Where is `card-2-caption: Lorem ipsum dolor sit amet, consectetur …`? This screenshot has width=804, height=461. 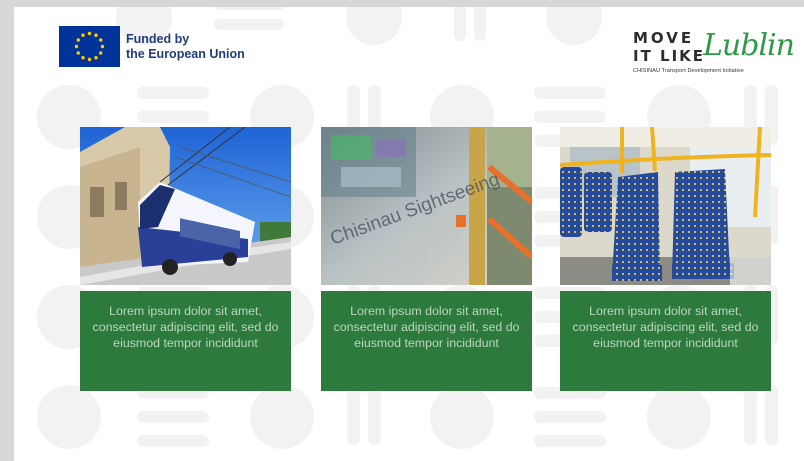
card-2-caption: Lorem ipsum dolor sit amet, consectetur … is located at coordinates (426, 341).